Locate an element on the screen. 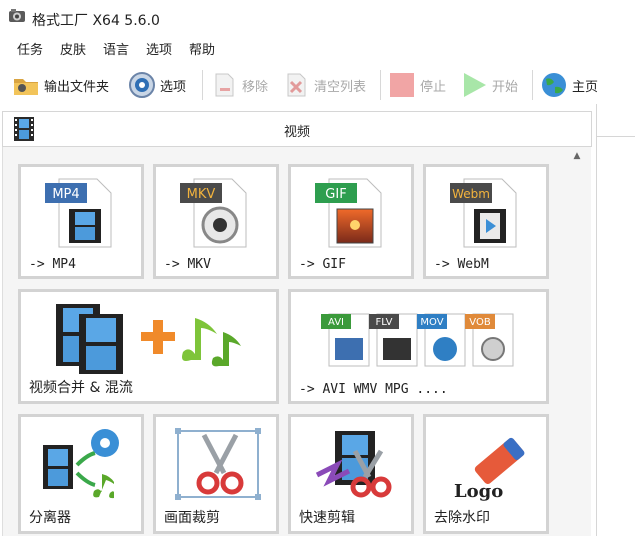 The width and height of the screenshot is (635, 536). video-section-header: 视频 is located at coordinates (297, 129).